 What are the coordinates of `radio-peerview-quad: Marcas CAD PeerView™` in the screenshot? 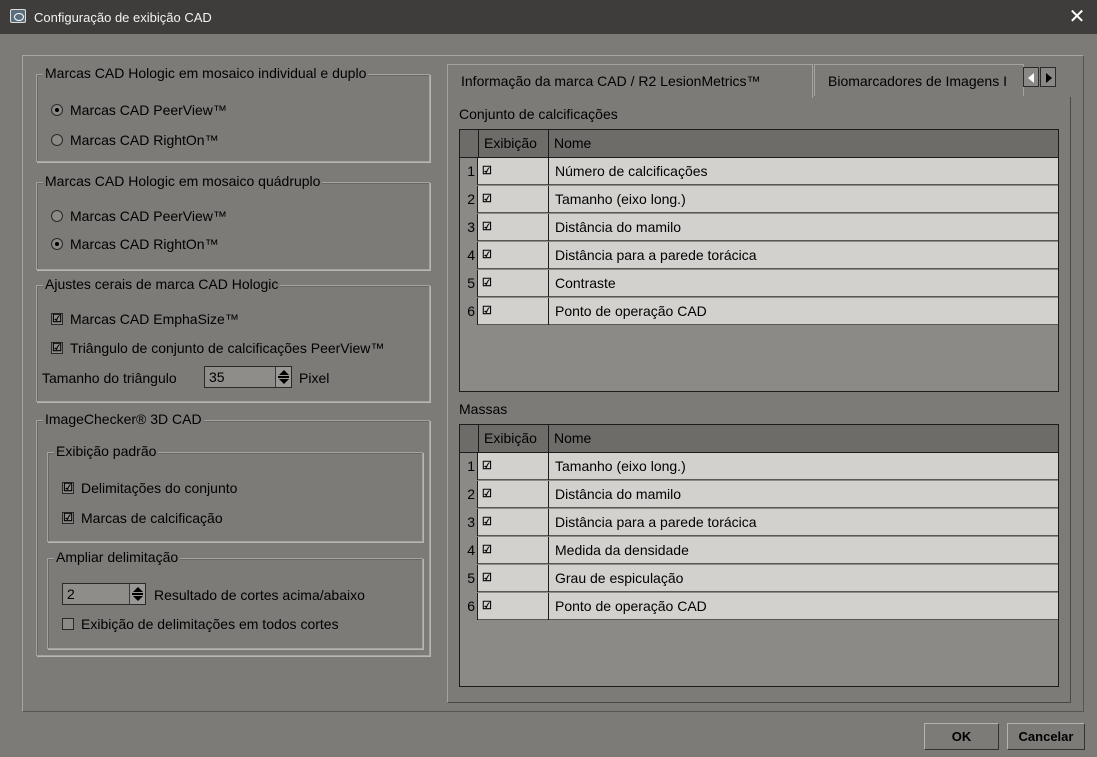 It's located at (139, 216).